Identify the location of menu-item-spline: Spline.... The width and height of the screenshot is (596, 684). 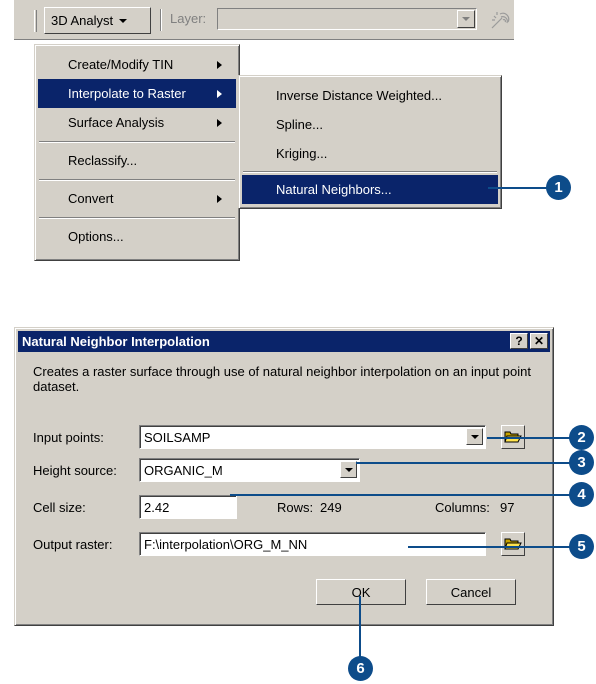
(370, 124).